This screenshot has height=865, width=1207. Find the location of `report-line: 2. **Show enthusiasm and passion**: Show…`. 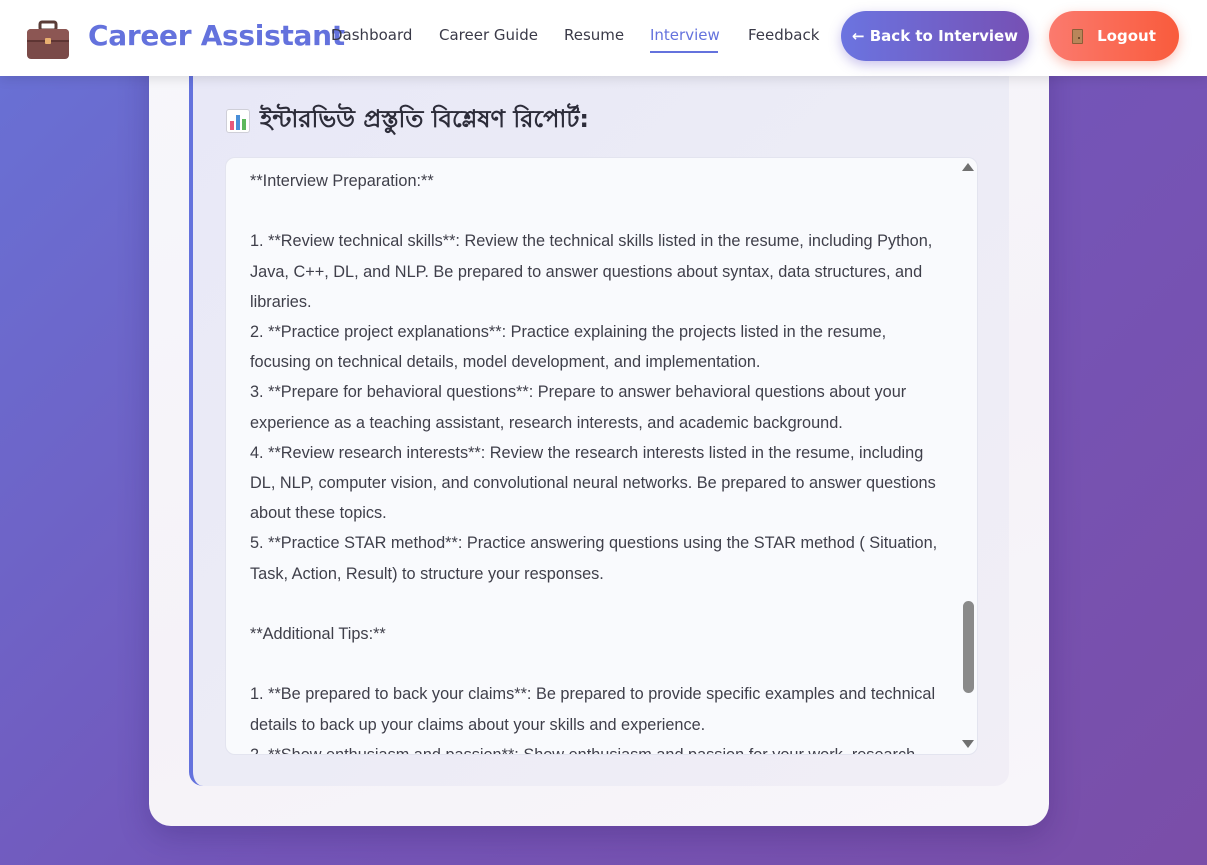

report-line: 2. **Show enthusiasm and passion**: Show… is located at coordinates (583, 750).